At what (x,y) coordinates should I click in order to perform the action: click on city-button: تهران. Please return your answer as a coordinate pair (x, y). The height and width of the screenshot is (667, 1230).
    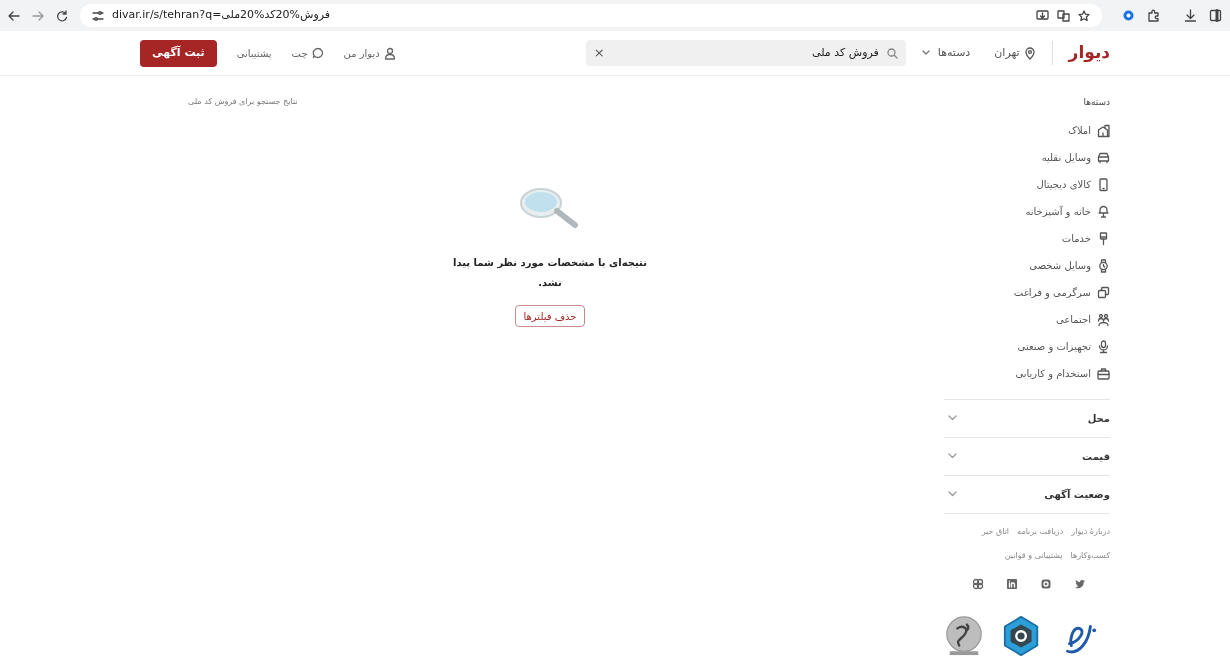
    Looking at the image, I should click on (1015, 53).